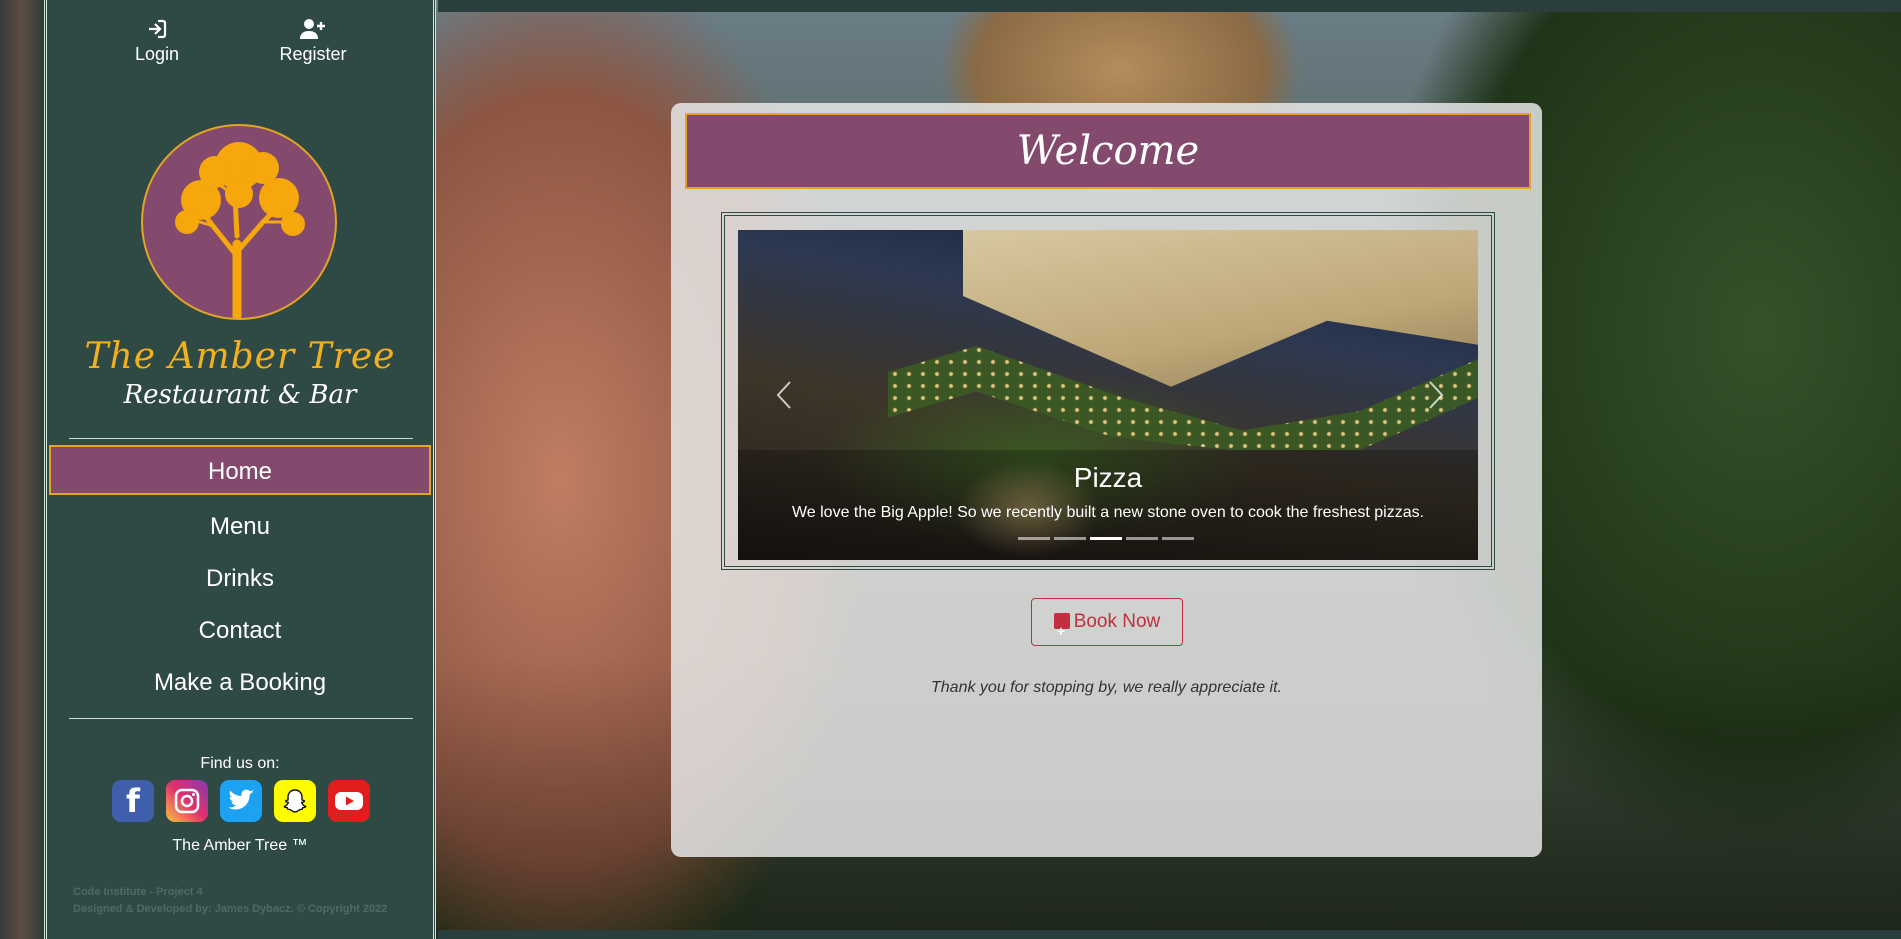  I want to click on top-strip, so click(1169, 6).